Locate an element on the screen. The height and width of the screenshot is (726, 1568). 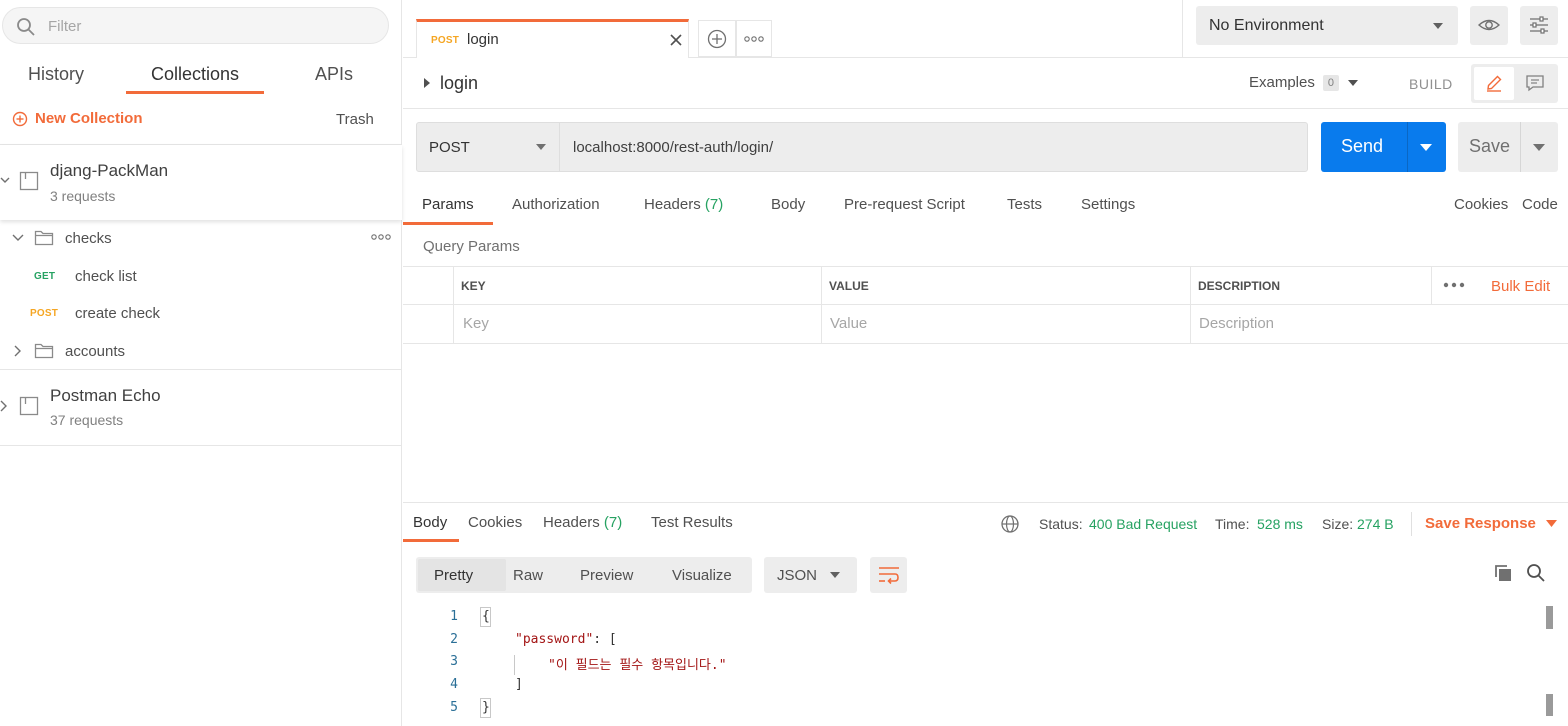
tab-collections: Collections is located at coordinates (195, 74).